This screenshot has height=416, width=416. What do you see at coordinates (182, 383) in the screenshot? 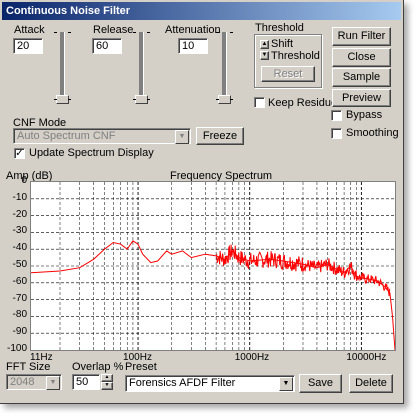
I see `preset-value: Forensics AFDF Filter` at bounding box center [182, 383].